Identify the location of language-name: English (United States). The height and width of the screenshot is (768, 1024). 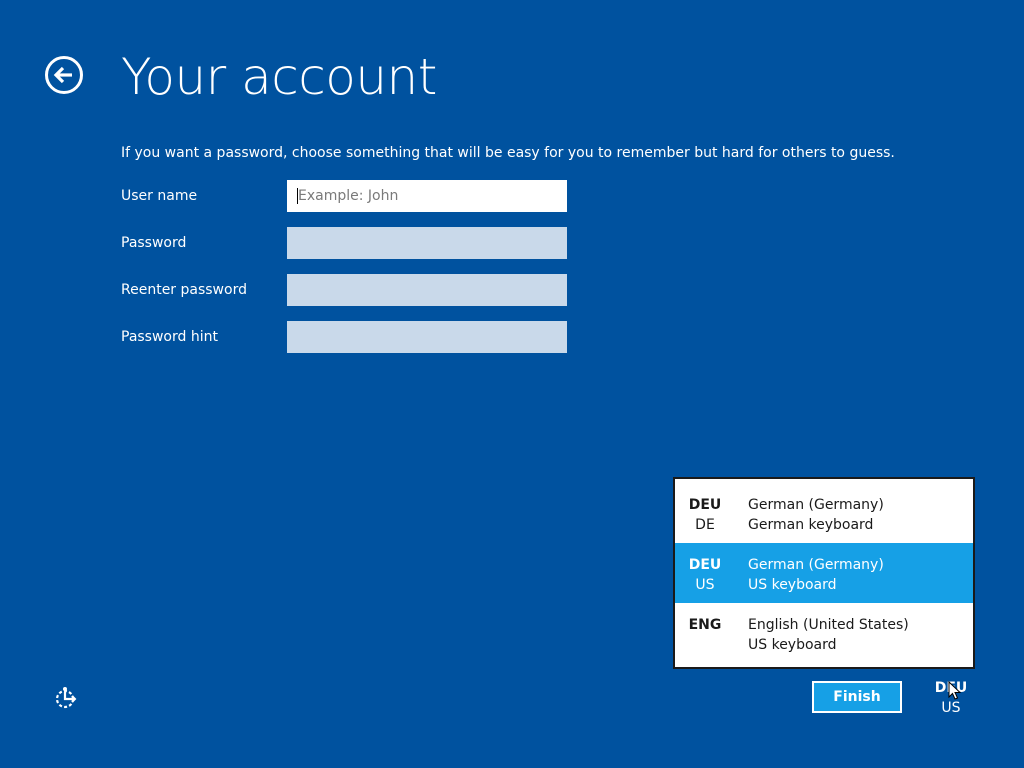
(828, 625).